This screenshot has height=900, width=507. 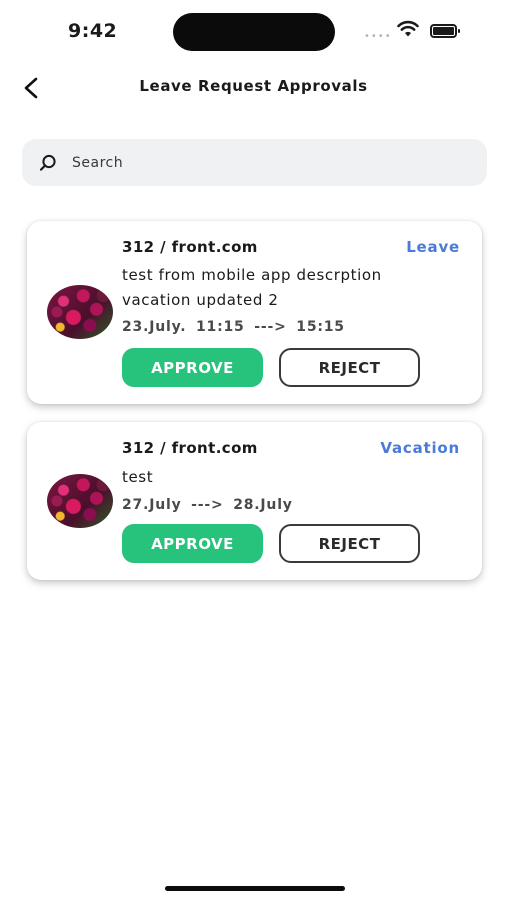 What do you see at coordinates (408, 28) in the screenshot?
I see `wifi-icon` at bounding box center [408, 28].